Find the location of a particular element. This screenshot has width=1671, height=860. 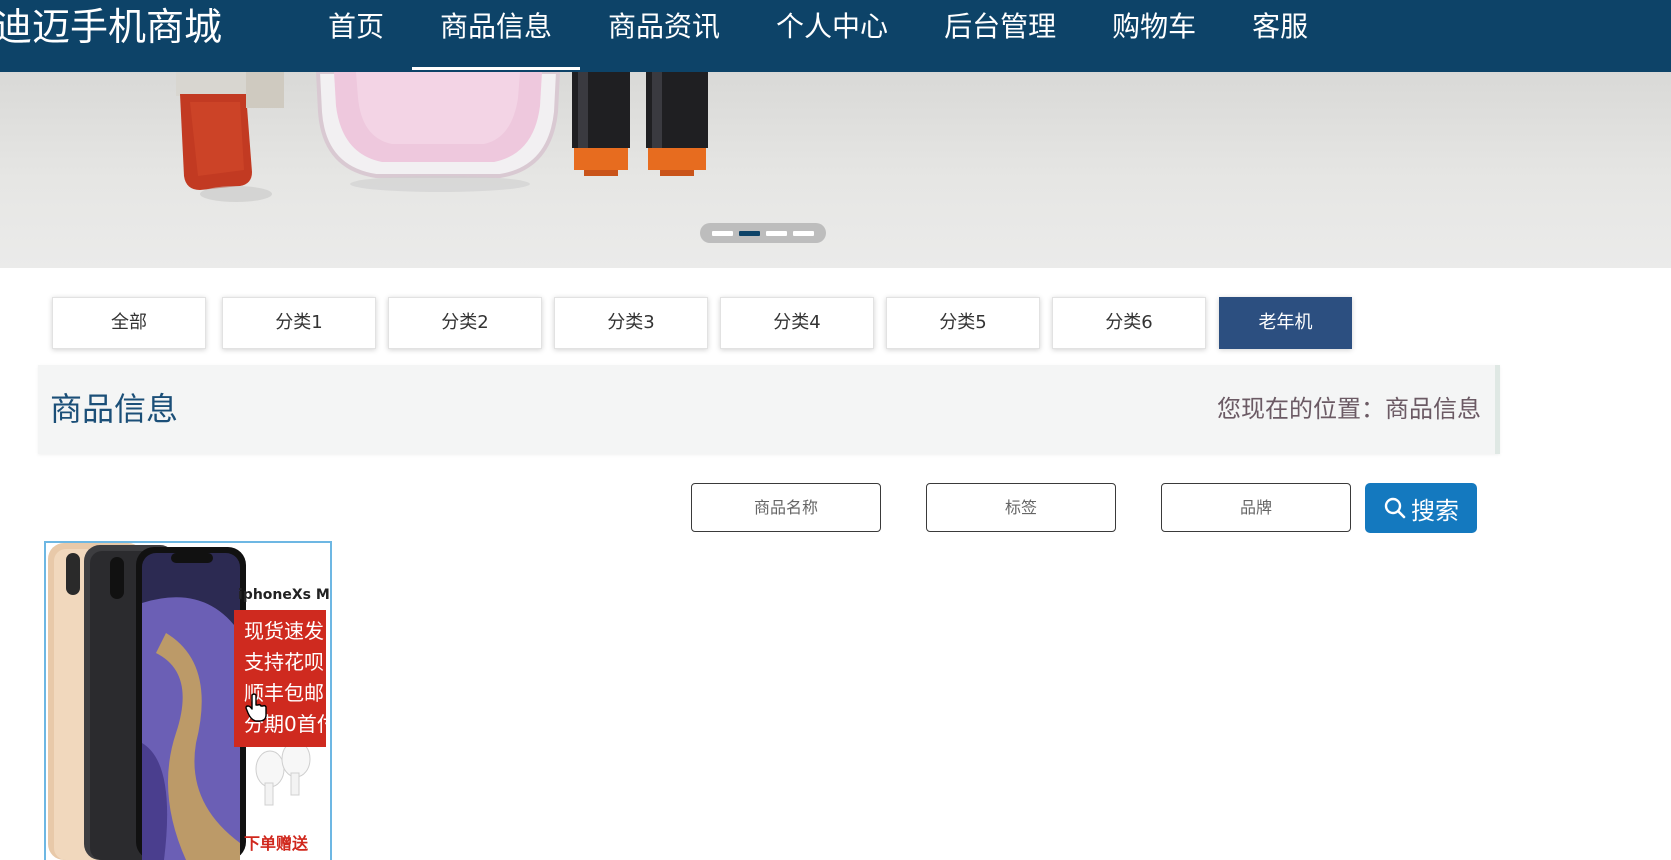

nav-item-products: 商品信息 is located at coordinates (496, 35).